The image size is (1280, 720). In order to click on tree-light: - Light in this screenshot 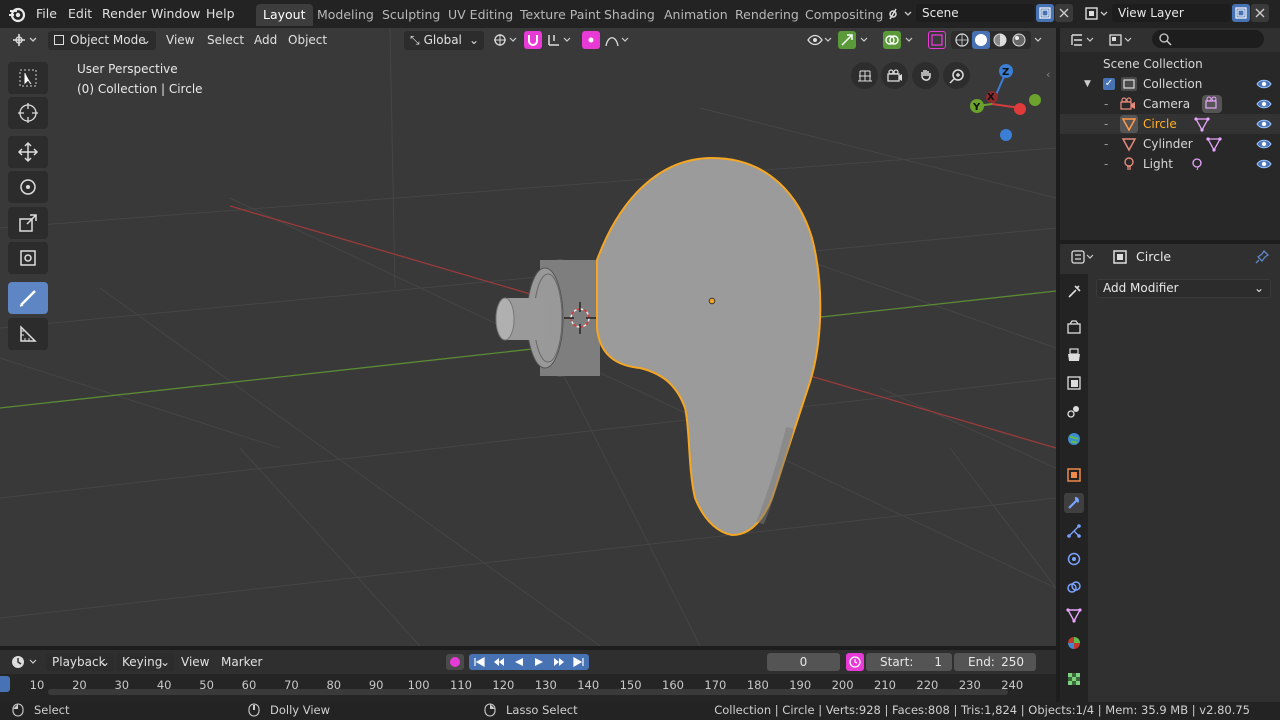, I will do `click(1170, 164)`.